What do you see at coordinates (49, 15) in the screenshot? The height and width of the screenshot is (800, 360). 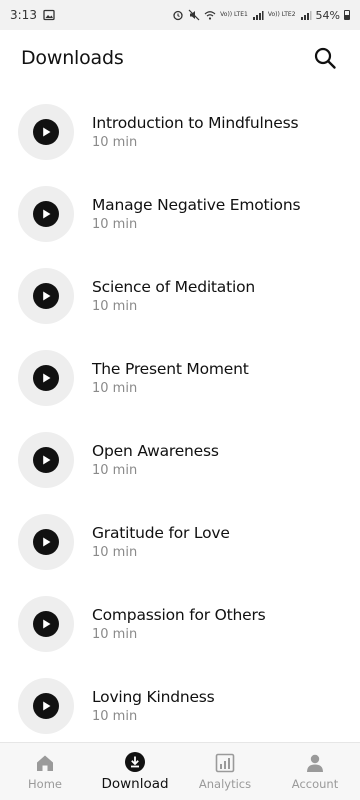 I see `gallery-notification-icon` at bounding box center [49, 15].